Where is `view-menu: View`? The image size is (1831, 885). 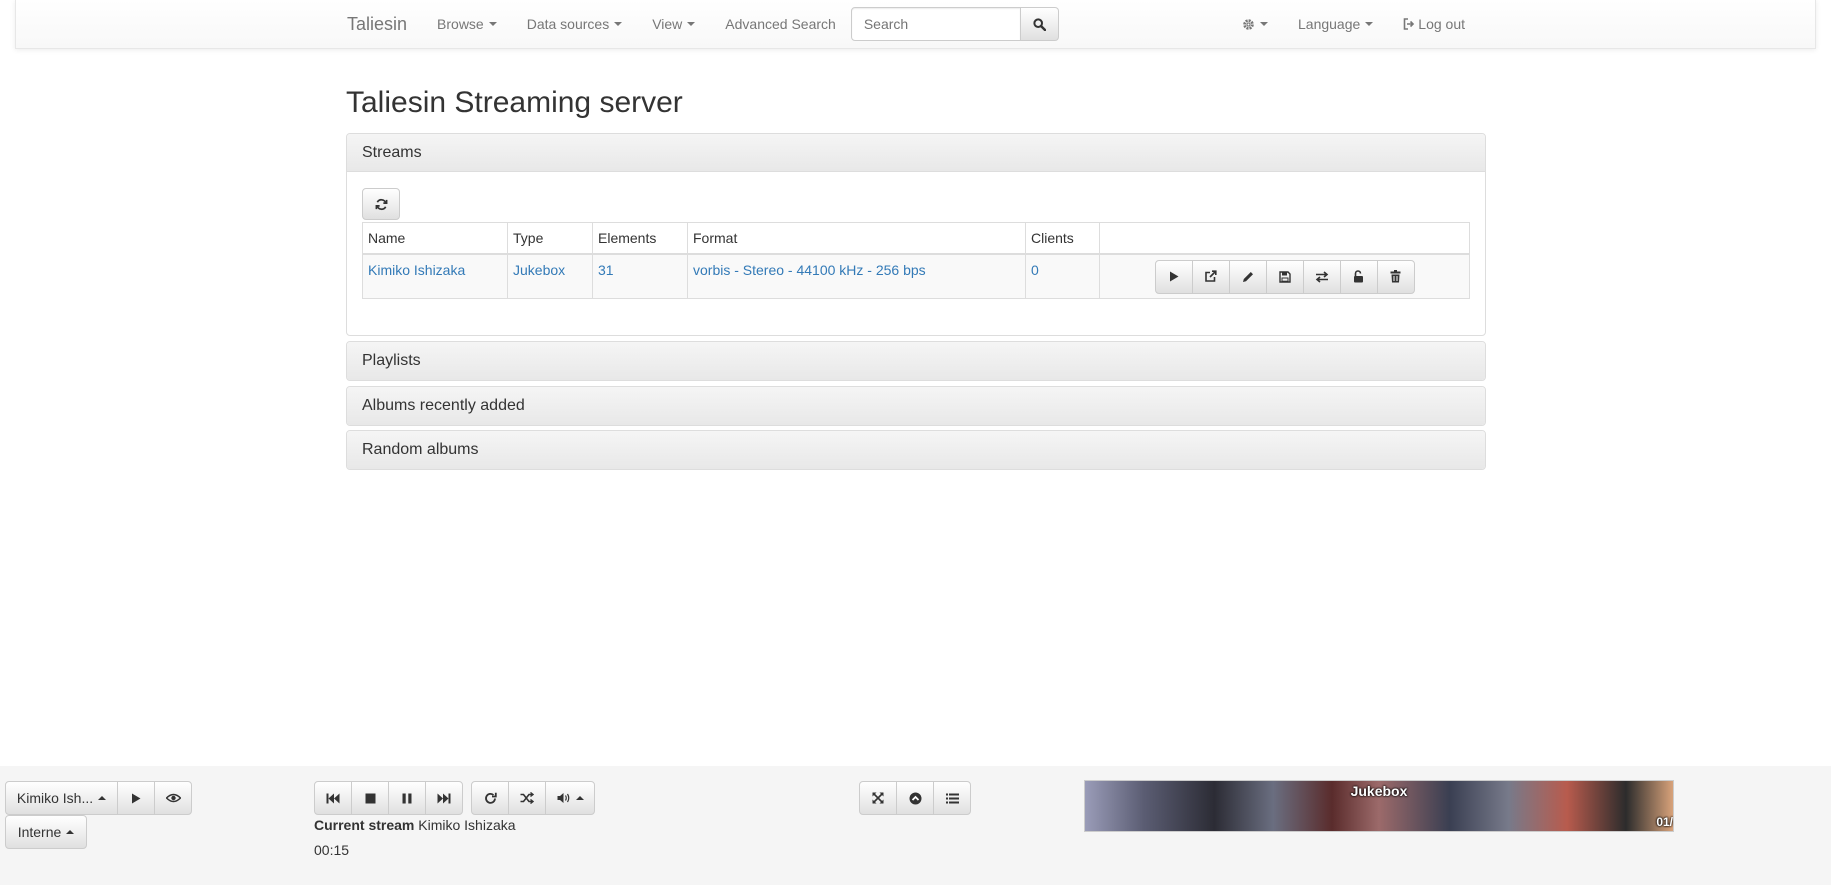 view-menu: View is located at coordinates (674, 24).